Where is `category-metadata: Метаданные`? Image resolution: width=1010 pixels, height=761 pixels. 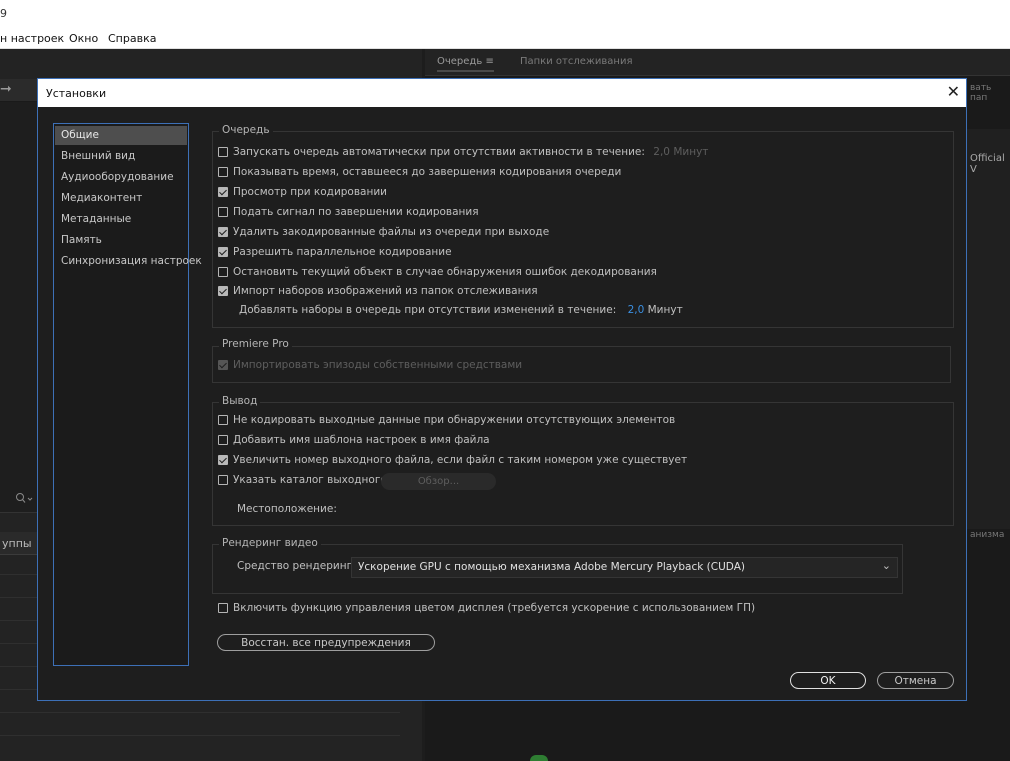 category-metadata: Метаданные is located at coordinates (121, 219).